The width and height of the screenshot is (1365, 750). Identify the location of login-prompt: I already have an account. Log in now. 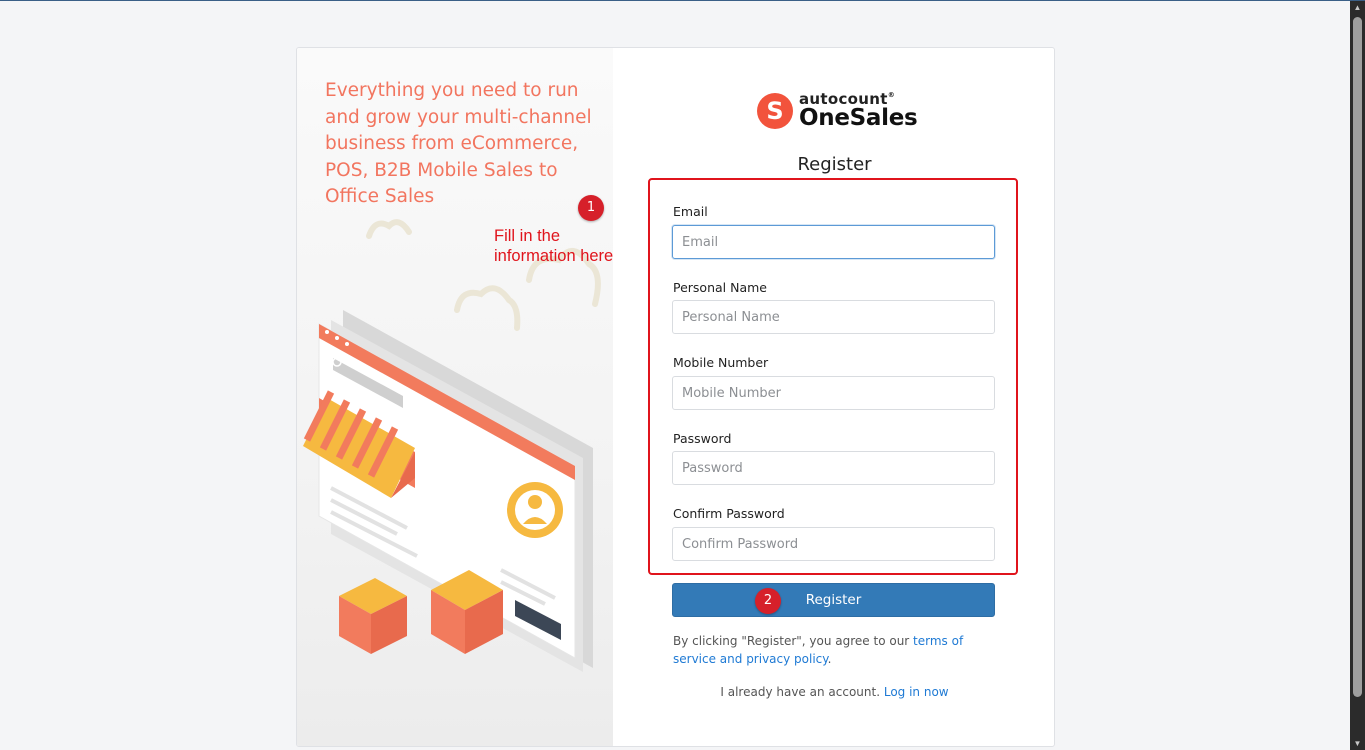
(833, 692).